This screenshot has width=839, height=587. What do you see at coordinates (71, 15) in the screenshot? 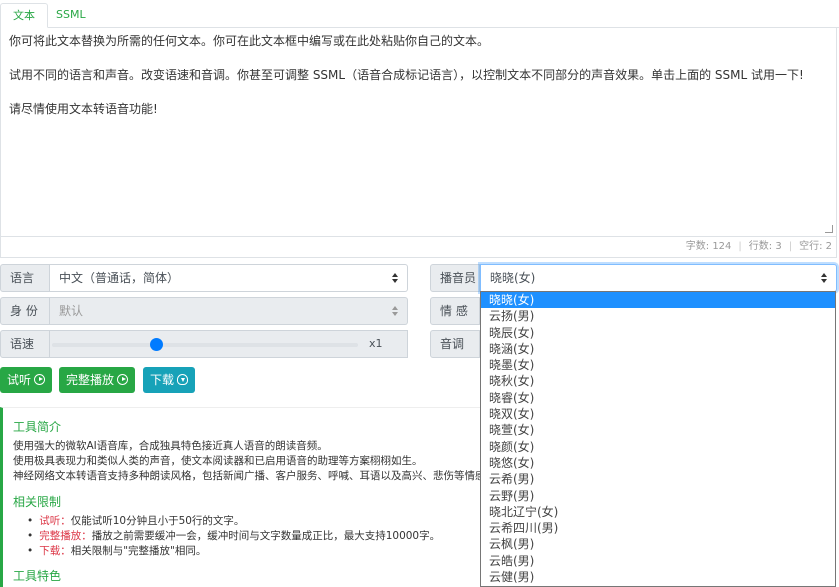
I see `tab-ssml: SSML` at bounding box center [71, 15].